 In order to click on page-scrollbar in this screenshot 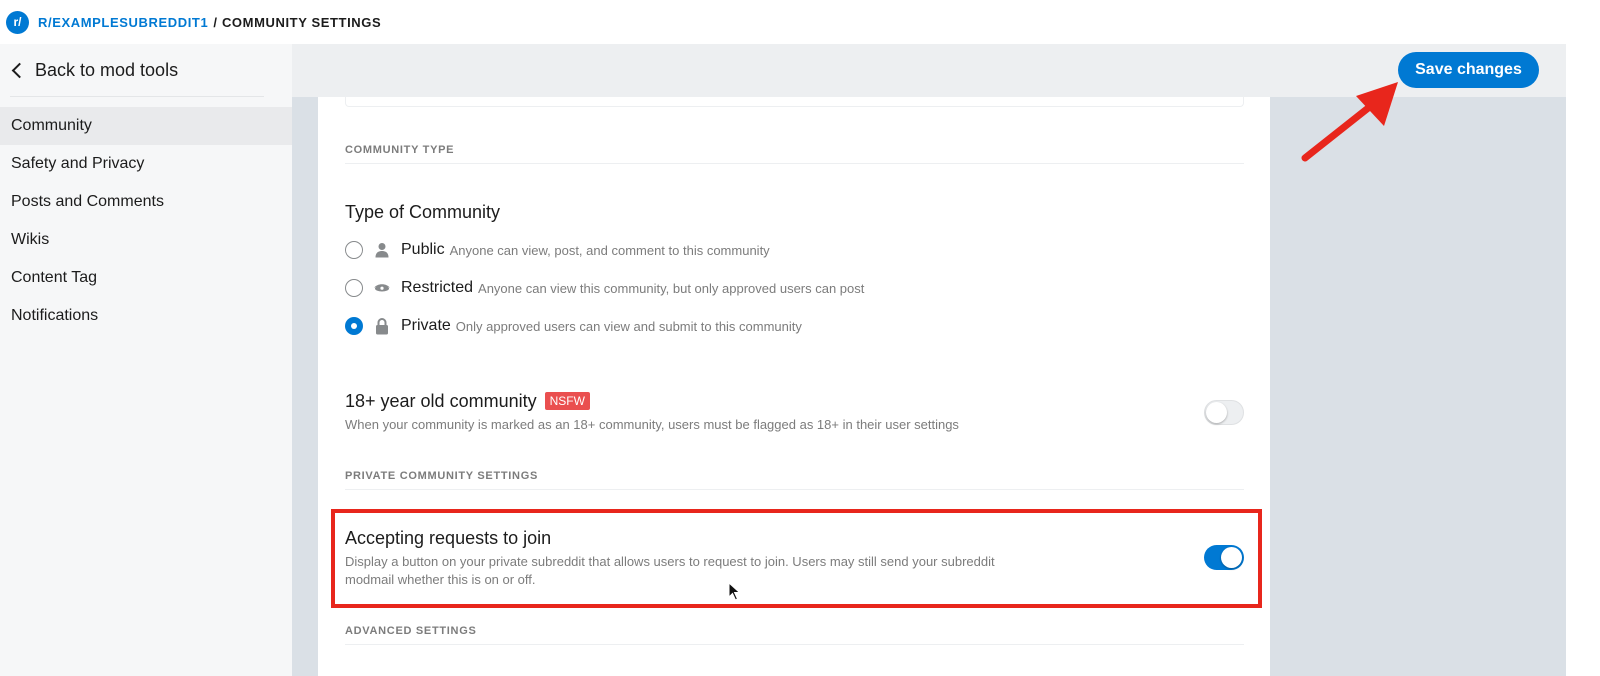, I will do `click(1583, 360)`.